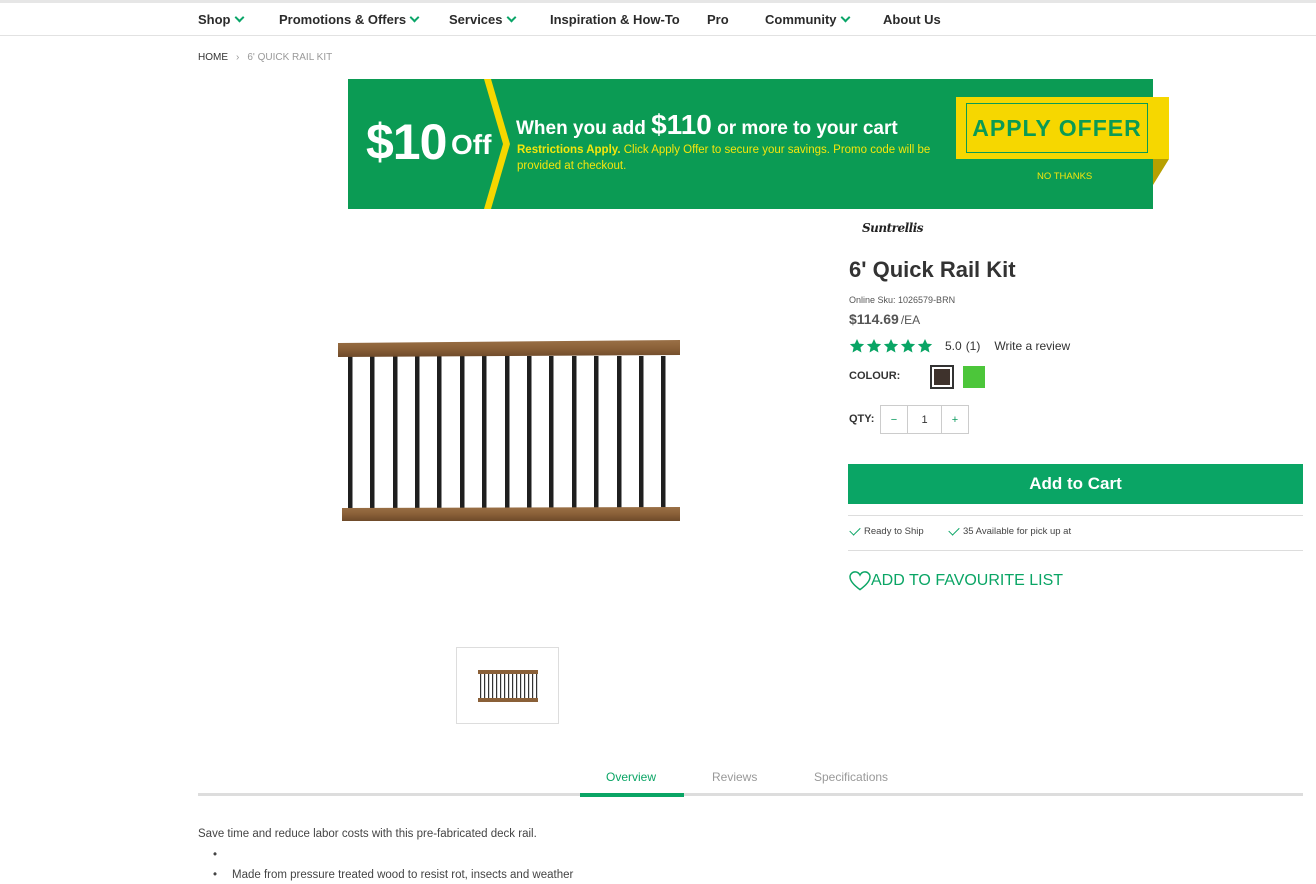 Image resolution: width=1316 pixels, height=884 pixels. I want to click on availability-ready-to-ship: Ready to Ship, so click(886, 530).